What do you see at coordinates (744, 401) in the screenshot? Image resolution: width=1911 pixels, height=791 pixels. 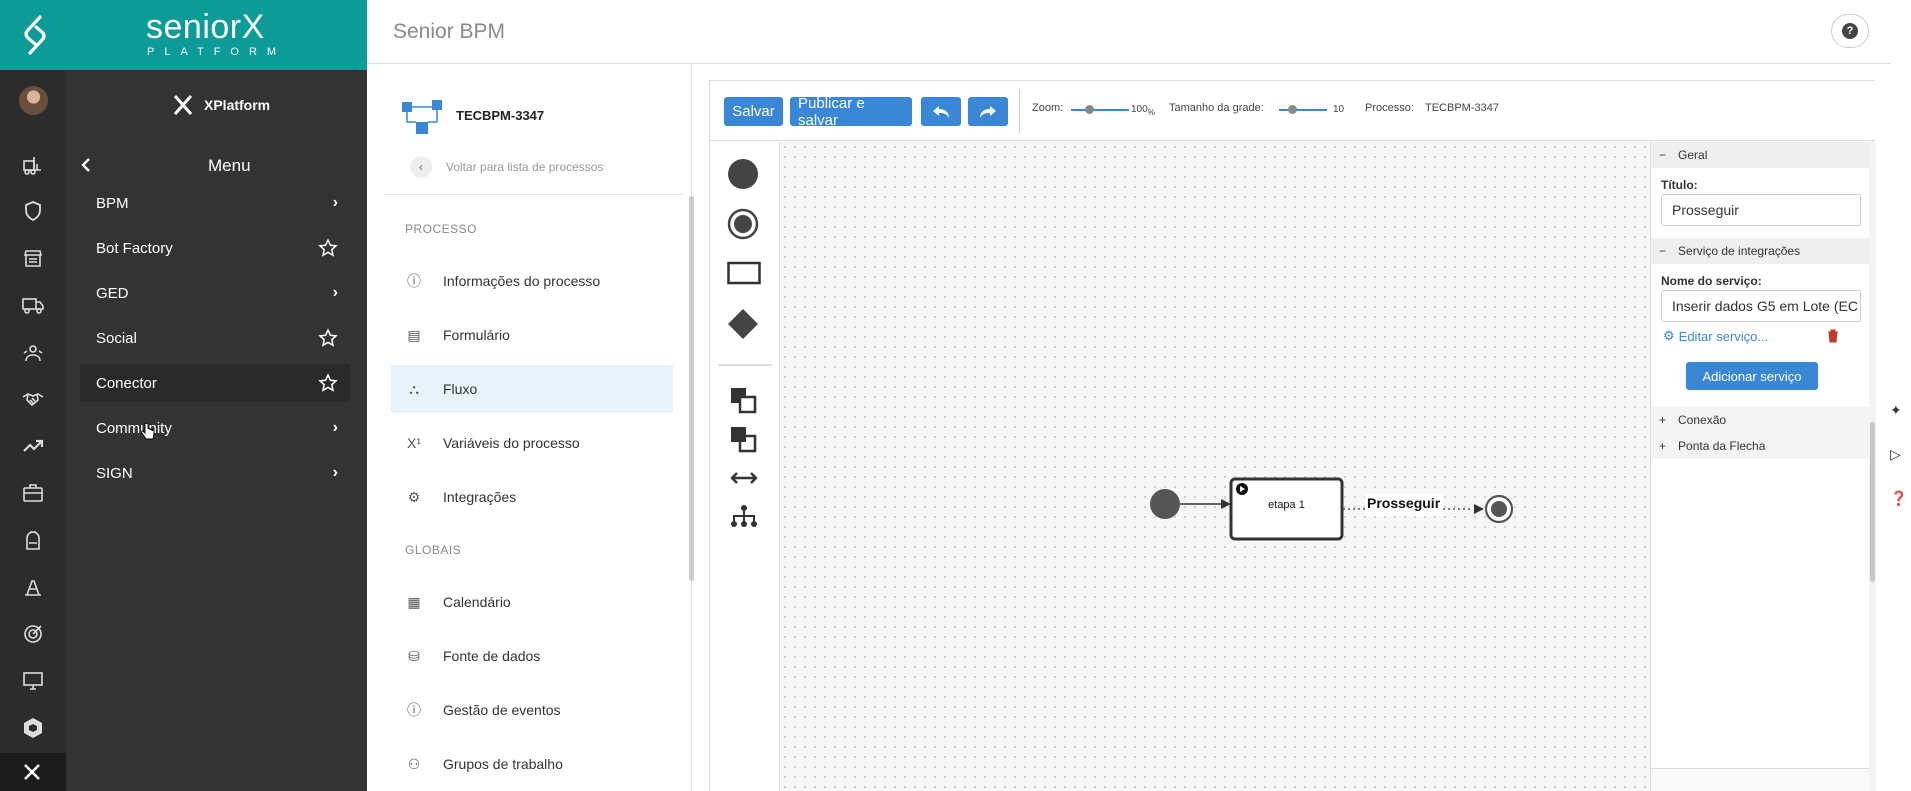 I see `bring-front-icon` at bounding box center [744, 401].